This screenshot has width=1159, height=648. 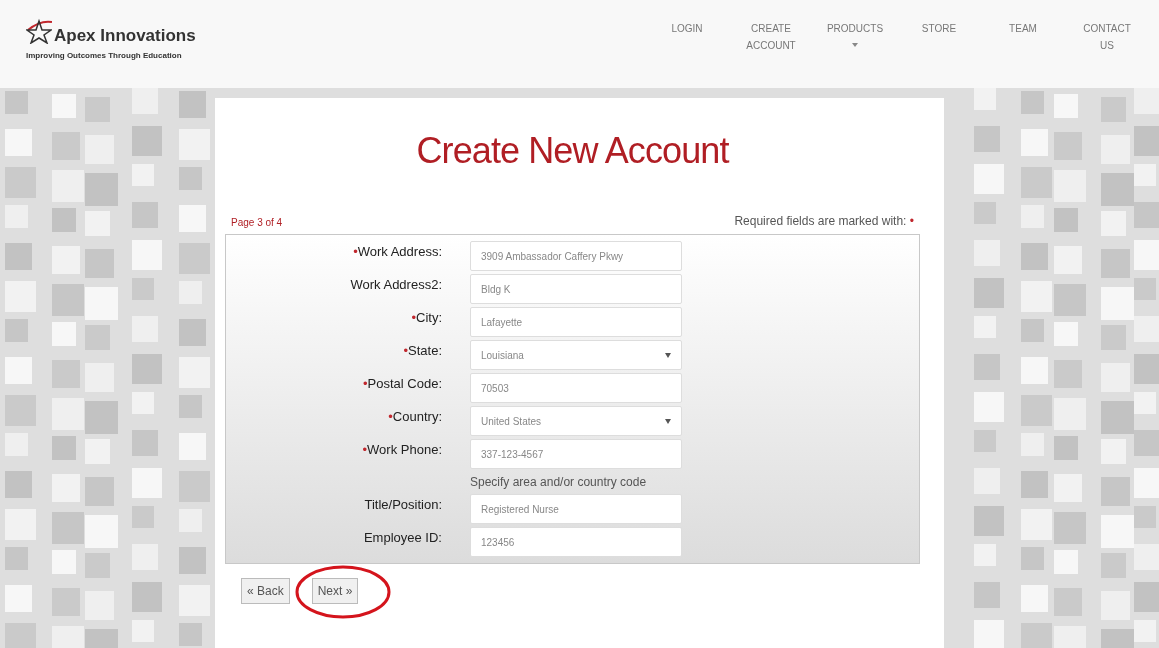 What do you see at coordinates (104, 56) in the screenshot?
I see `logo-tagline: Improving Outcomes Through Education` at bounding box center [104, 56].